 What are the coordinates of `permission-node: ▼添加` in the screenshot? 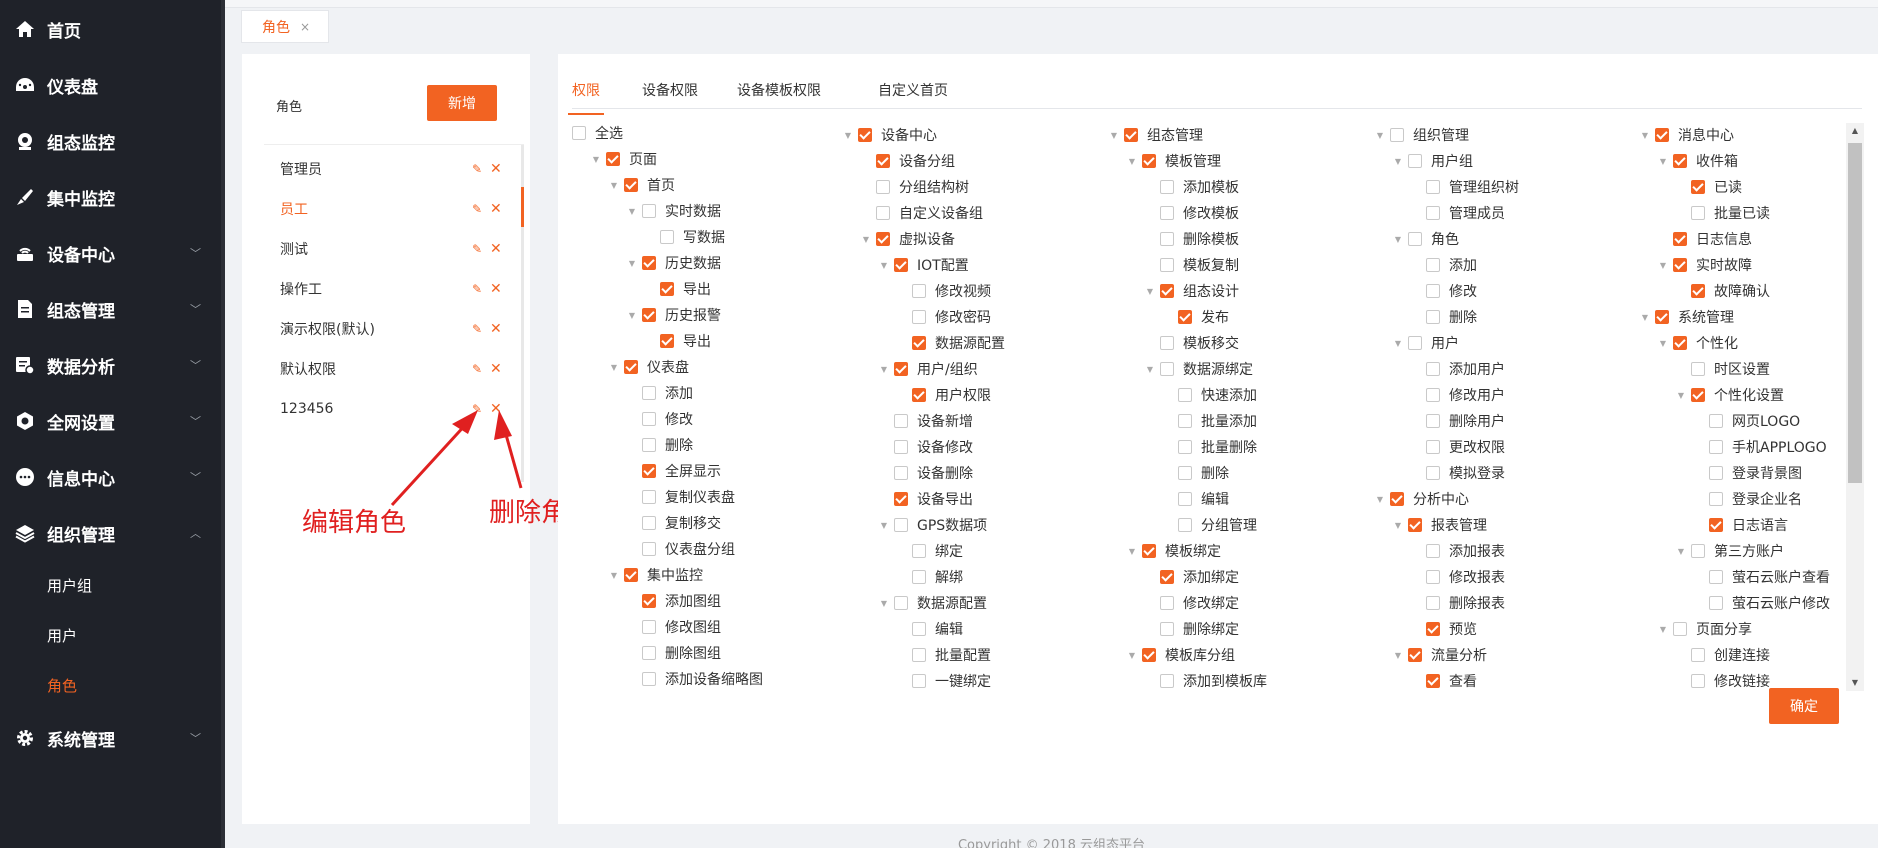 It's located at (1443, 265).